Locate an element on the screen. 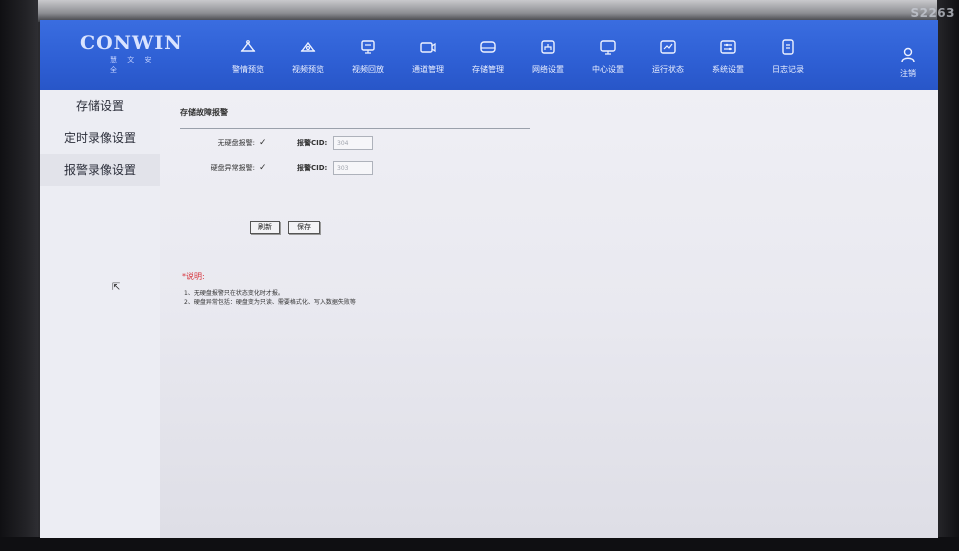  nav-item-alarm-preview: 警情预览 is located at coordinates (248, 55).